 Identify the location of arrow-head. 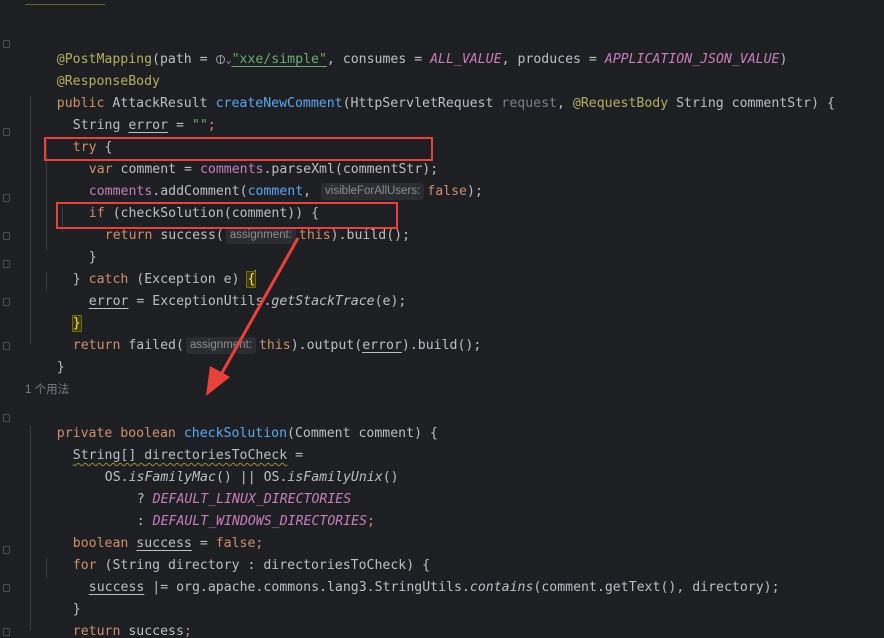
(218, 381).